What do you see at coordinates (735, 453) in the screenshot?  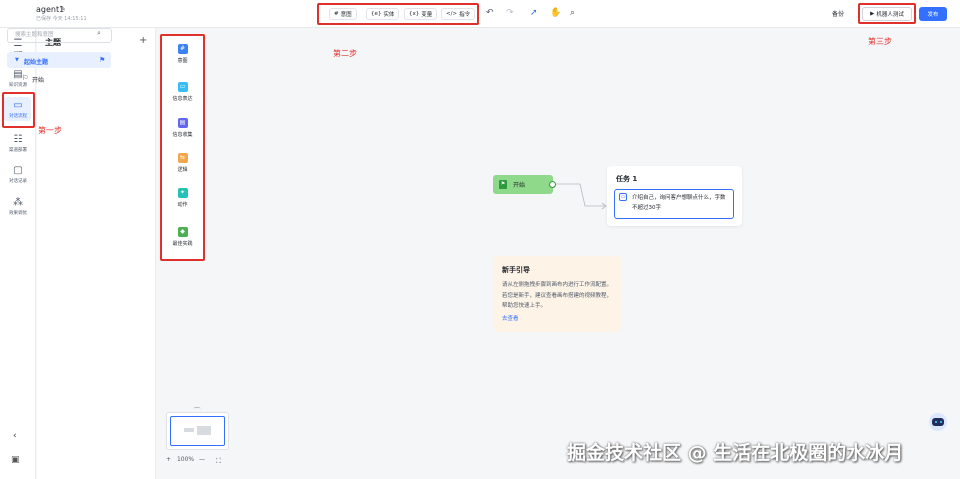 I see `watermark: 掘金技术社区 @ 生活在北极圈的水冰月` at bounding box center [735, 453].